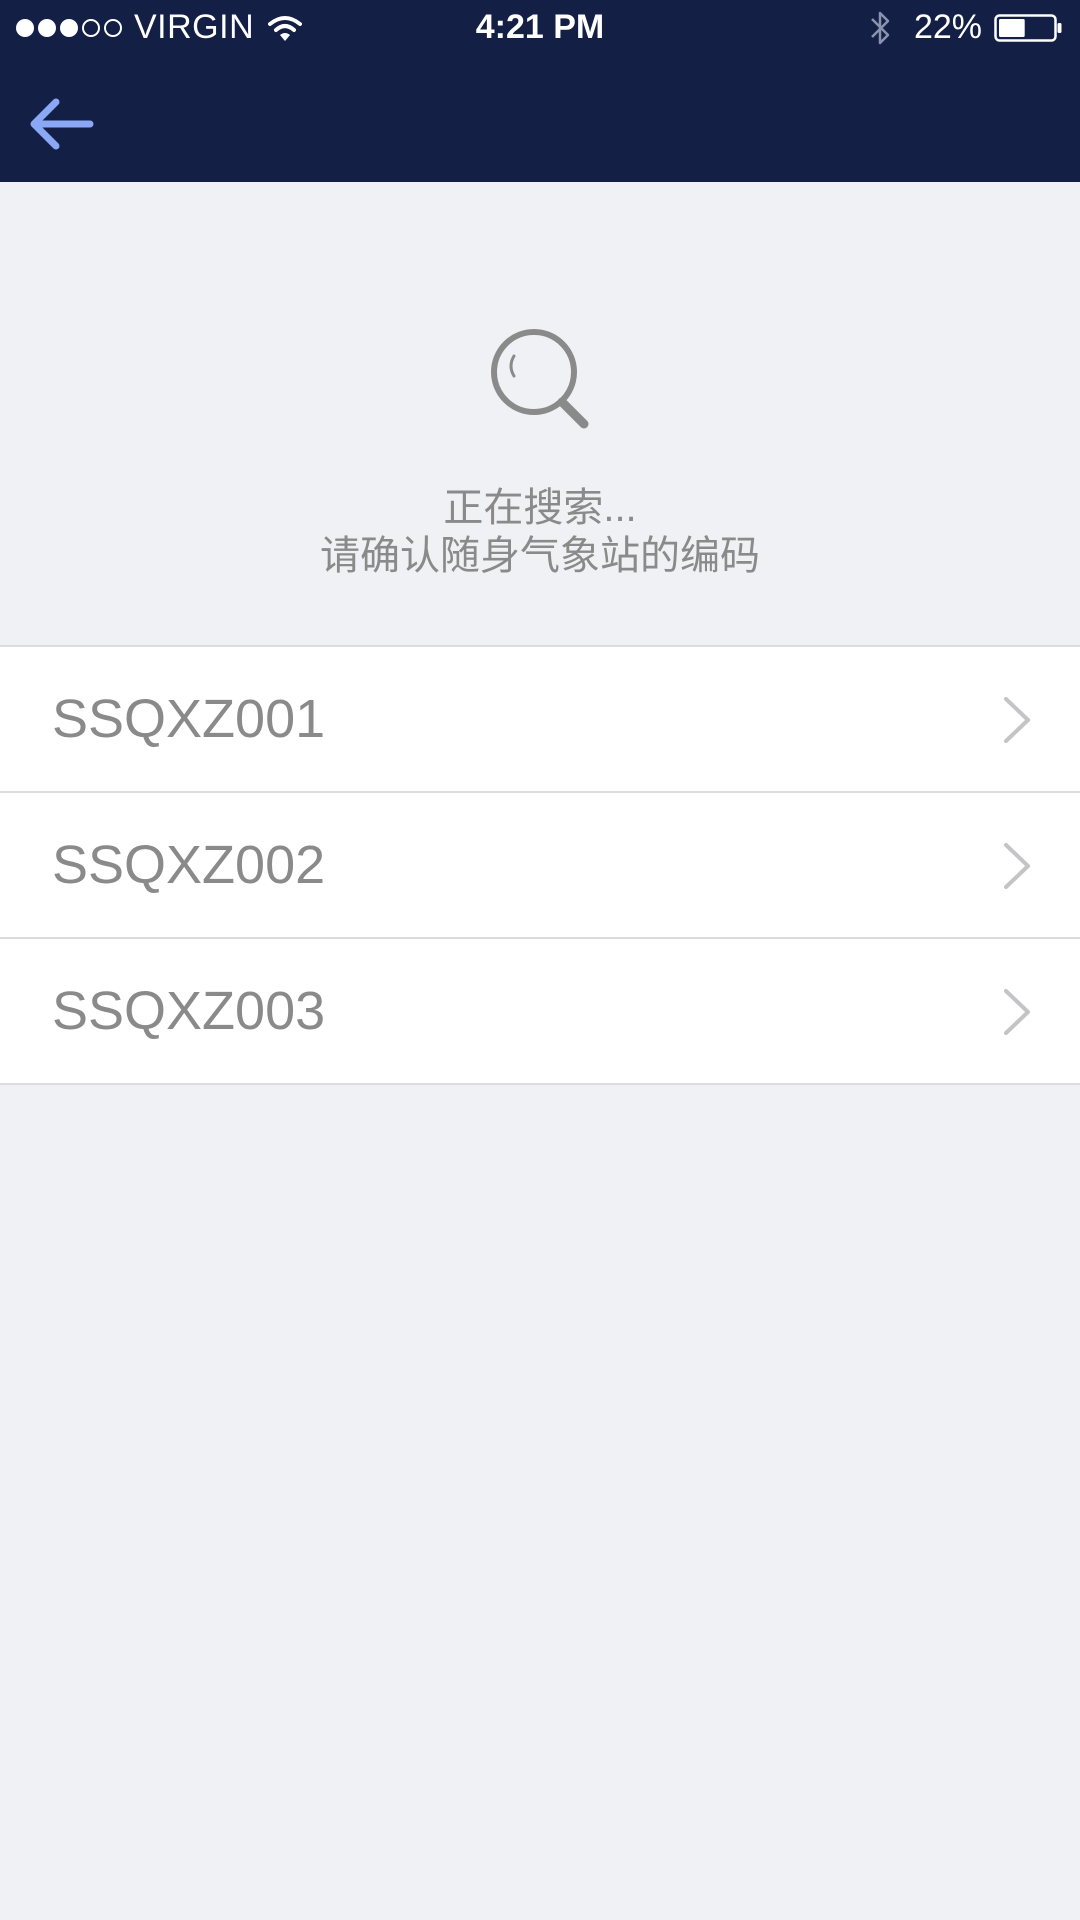 Image resolution: width=1080 pixels, height=1920 pixels. I want to click on nav-header: VIRGIN 4:21 PM 22%, so click(540, 91).